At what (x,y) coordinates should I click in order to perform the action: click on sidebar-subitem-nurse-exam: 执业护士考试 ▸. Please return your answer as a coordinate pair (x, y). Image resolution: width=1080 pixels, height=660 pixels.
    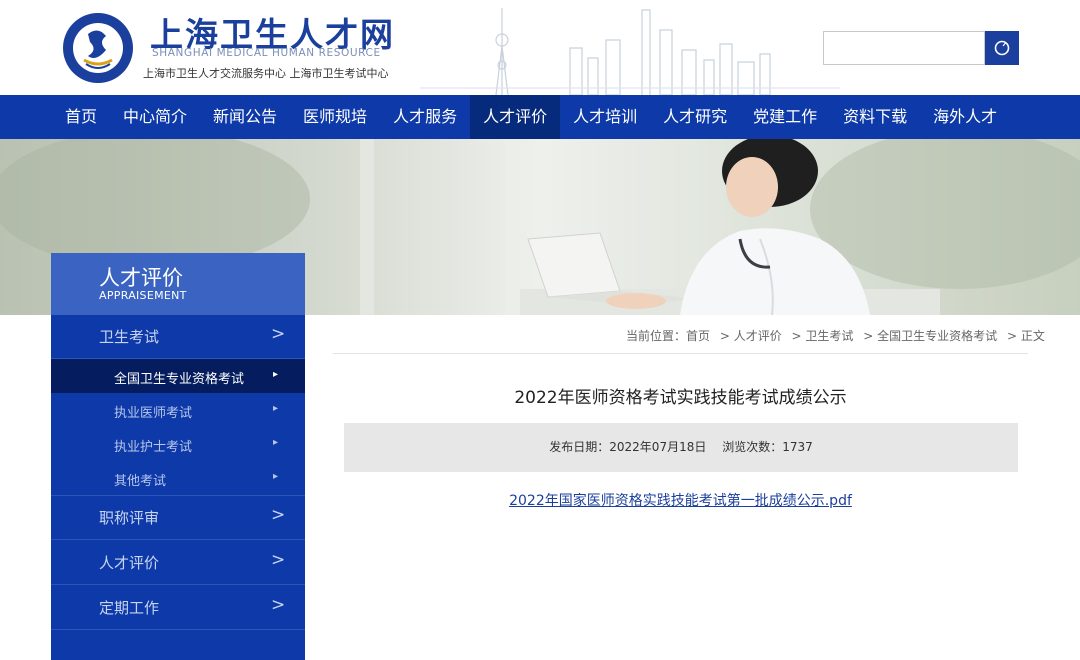
    Looking at the image, I should click on (178, 444).